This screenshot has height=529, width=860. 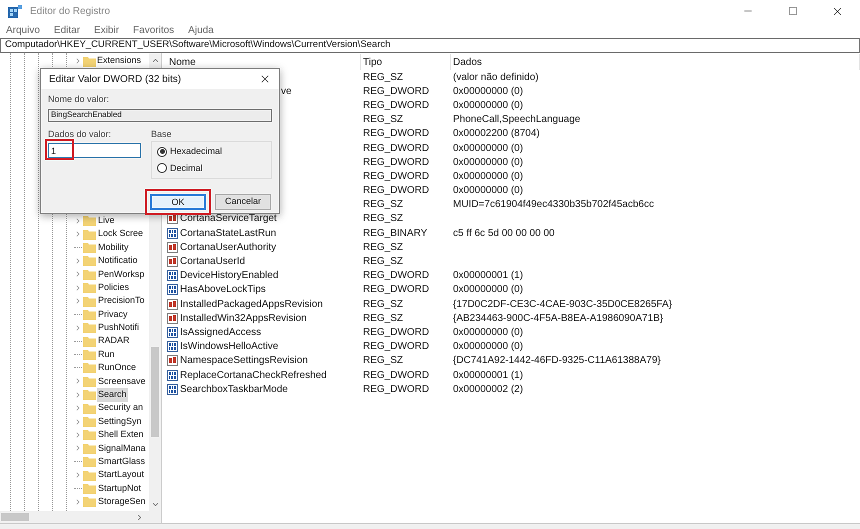 What do you see at coordinates (793, 11) in the screenshot?
I see `maximize-icon` at bounding box center [793, 11].